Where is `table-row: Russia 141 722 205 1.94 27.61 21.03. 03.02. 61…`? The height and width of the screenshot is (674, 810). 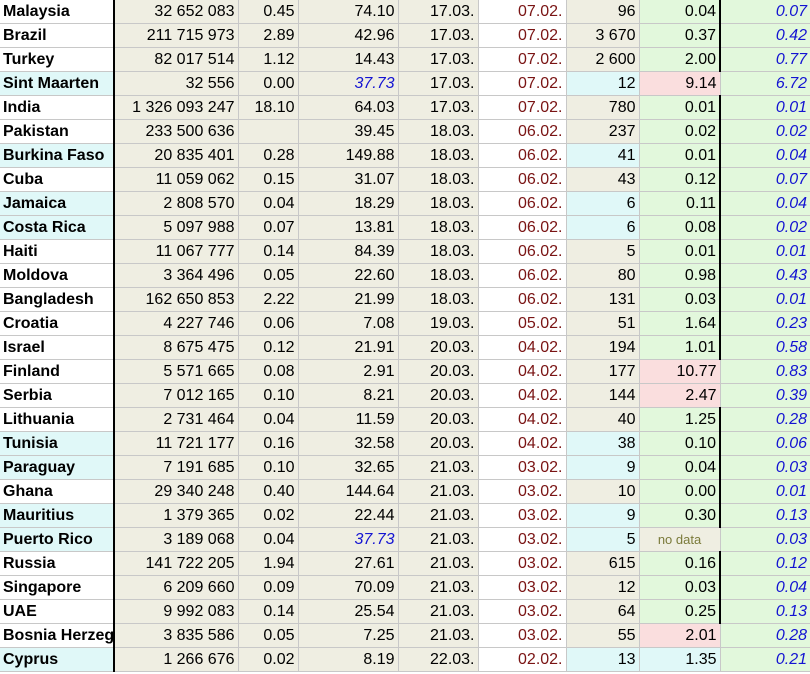 table-row: Russia 141 722 205 1.94 27.61 21.03. 03.02. 61… is located at coordinates (405, 563).